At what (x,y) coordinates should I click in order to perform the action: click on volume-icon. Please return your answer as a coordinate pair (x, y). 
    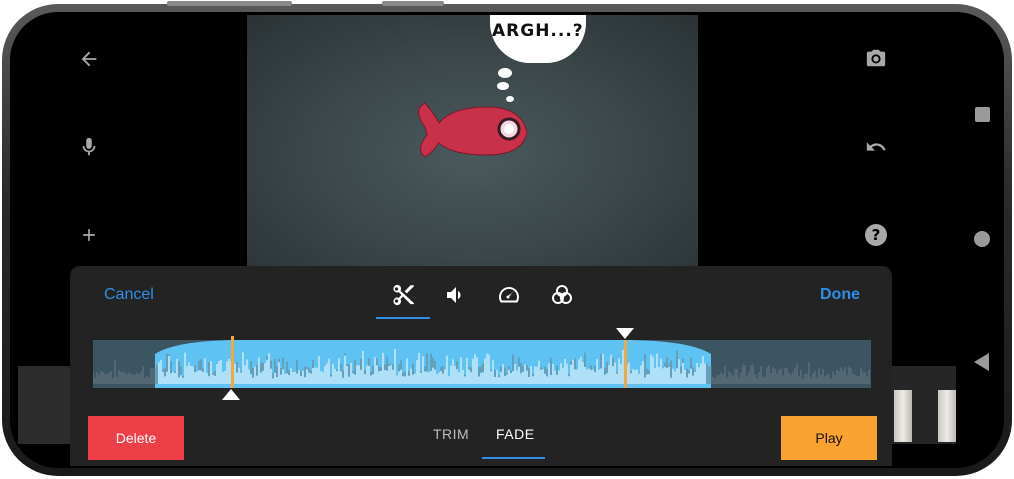
    Looking at the image, I should click on (456, 295).